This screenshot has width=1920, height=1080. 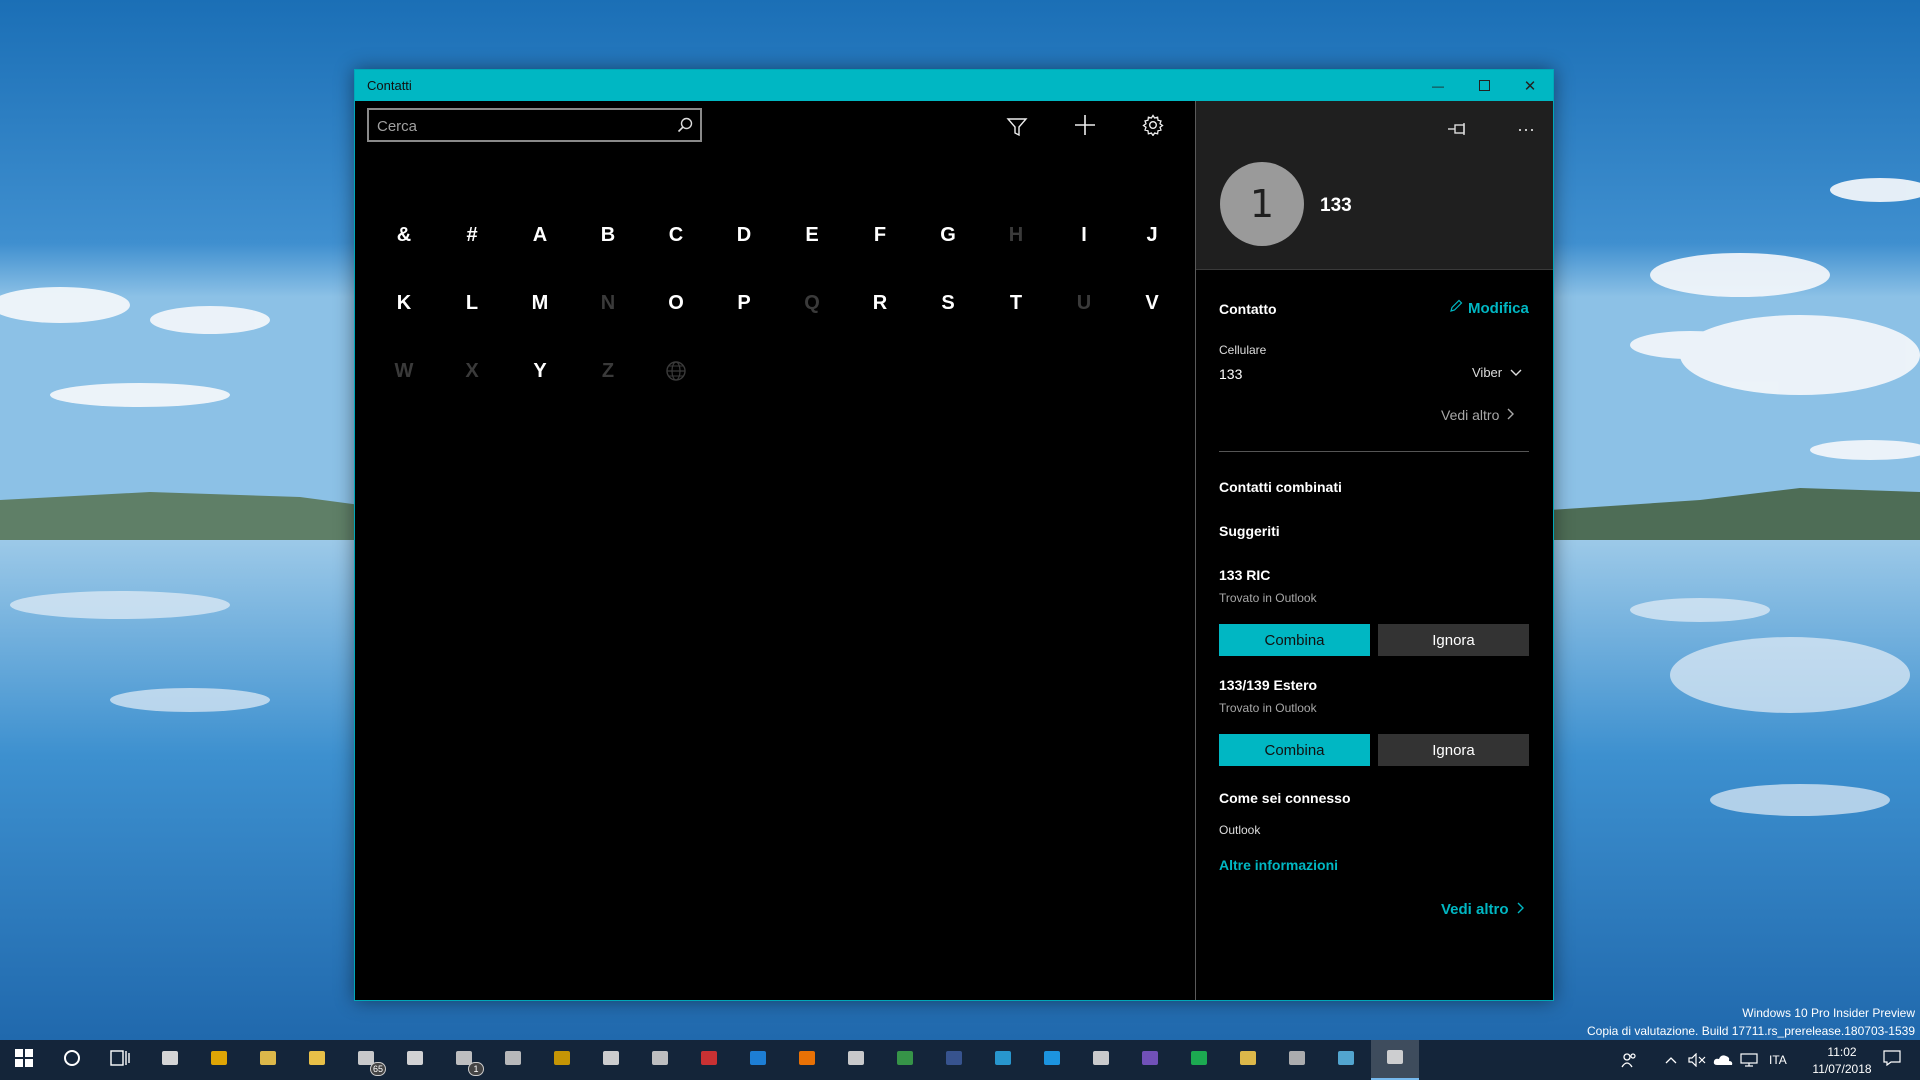 I want to click on spotify-icon, so click(x=1150, y=1060).